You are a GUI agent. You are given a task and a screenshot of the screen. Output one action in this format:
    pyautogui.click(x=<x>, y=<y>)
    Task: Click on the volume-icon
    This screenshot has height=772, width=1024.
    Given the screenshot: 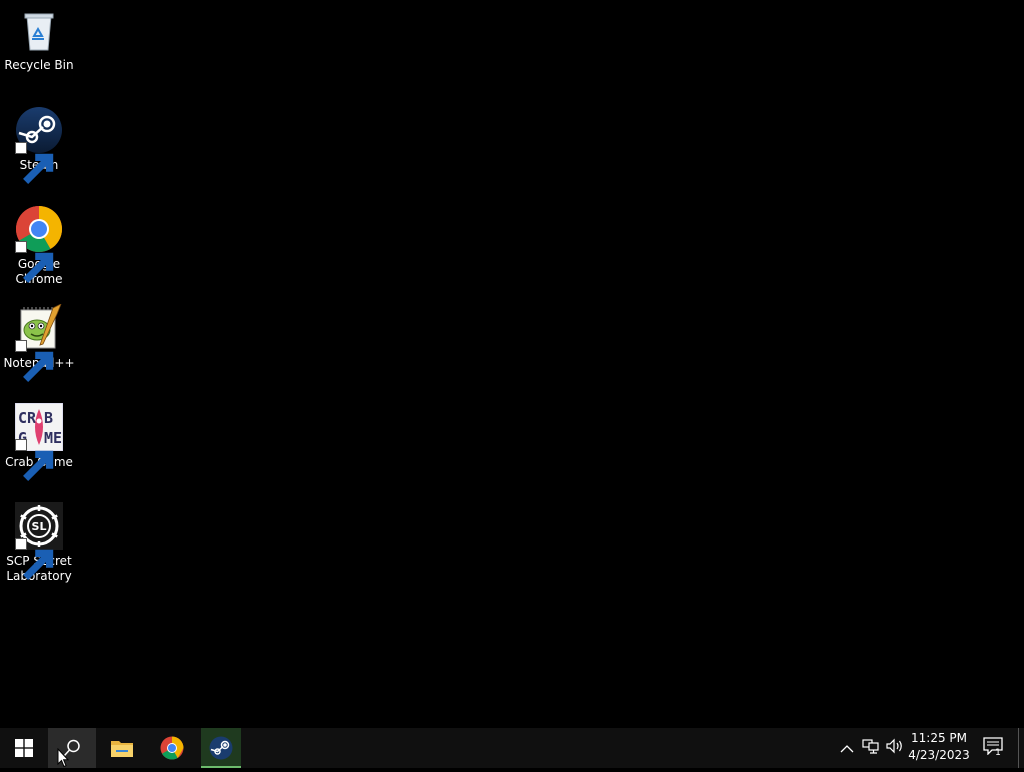 What is the action you would take?
    pyautogui.click(x=895, y=748)
    